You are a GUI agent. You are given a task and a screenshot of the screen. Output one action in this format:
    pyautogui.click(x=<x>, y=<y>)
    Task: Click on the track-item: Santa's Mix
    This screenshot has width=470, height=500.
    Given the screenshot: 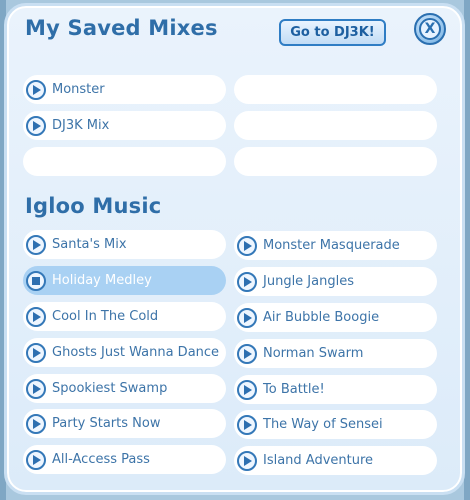 What is the action you would take?
    pyautogui.click(x=124, y=244)
    